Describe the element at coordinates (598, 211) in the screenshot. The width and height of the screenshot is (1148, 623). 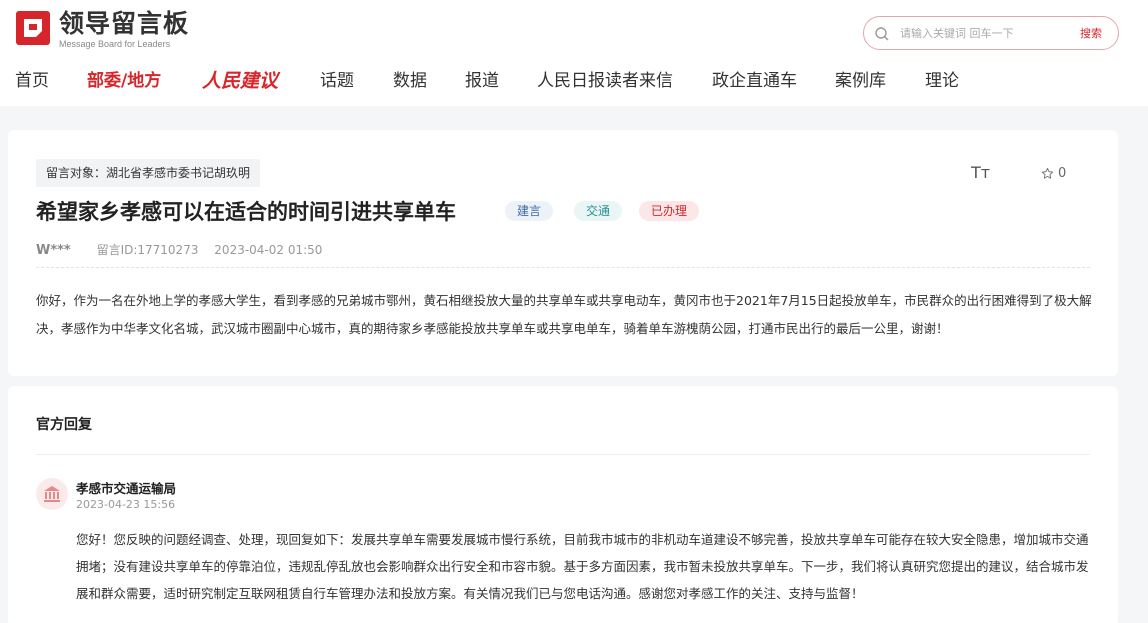
I see `tag-transport: 交通` at that location.